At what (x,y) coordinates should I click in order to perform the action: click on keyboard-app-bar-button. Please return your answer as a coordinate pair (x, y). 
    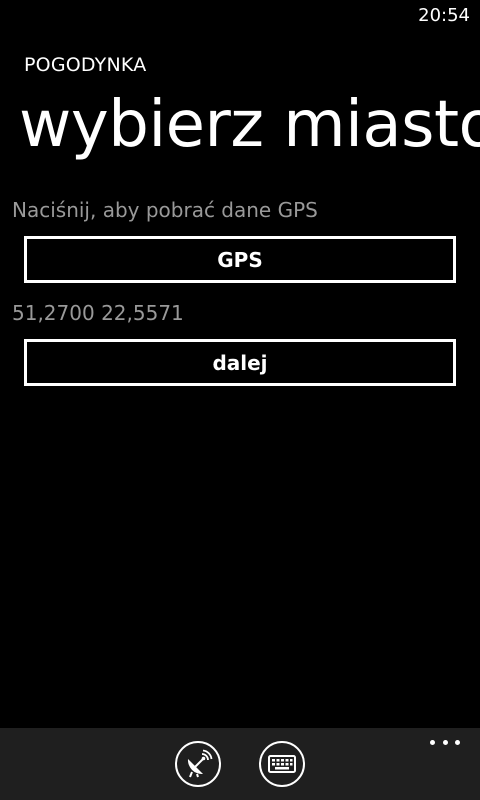
    Looking at the image, I should click on (282, 764).